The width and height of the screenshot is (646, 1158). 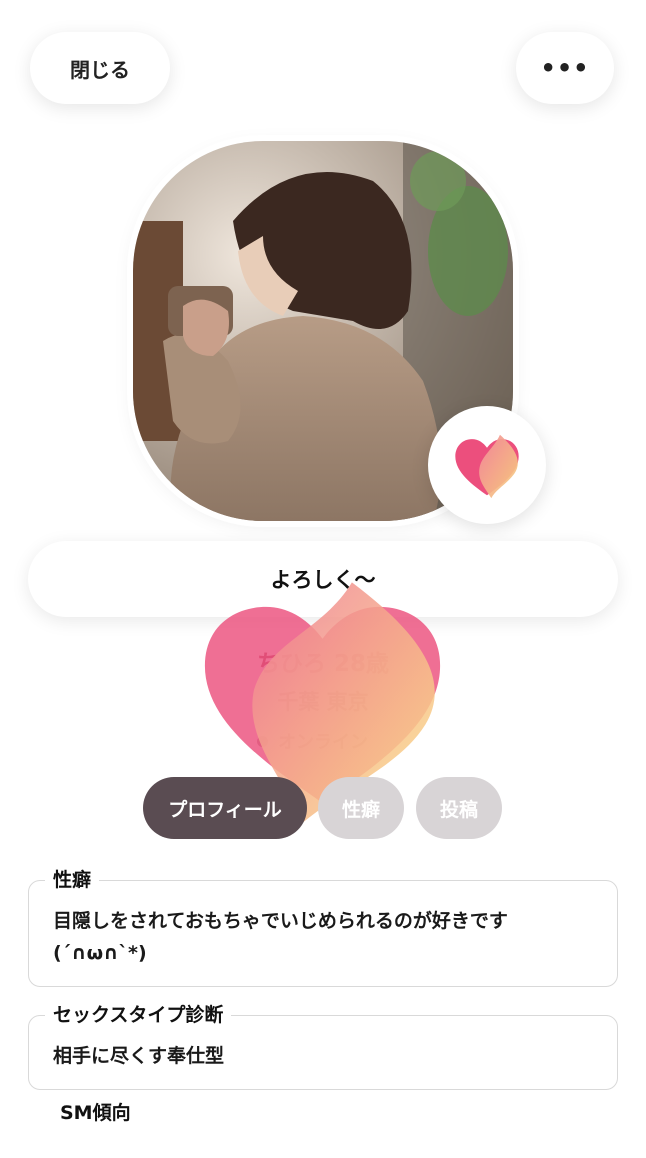 I want to click on tab-profile: プロフィール, so click(x=225, y=808).